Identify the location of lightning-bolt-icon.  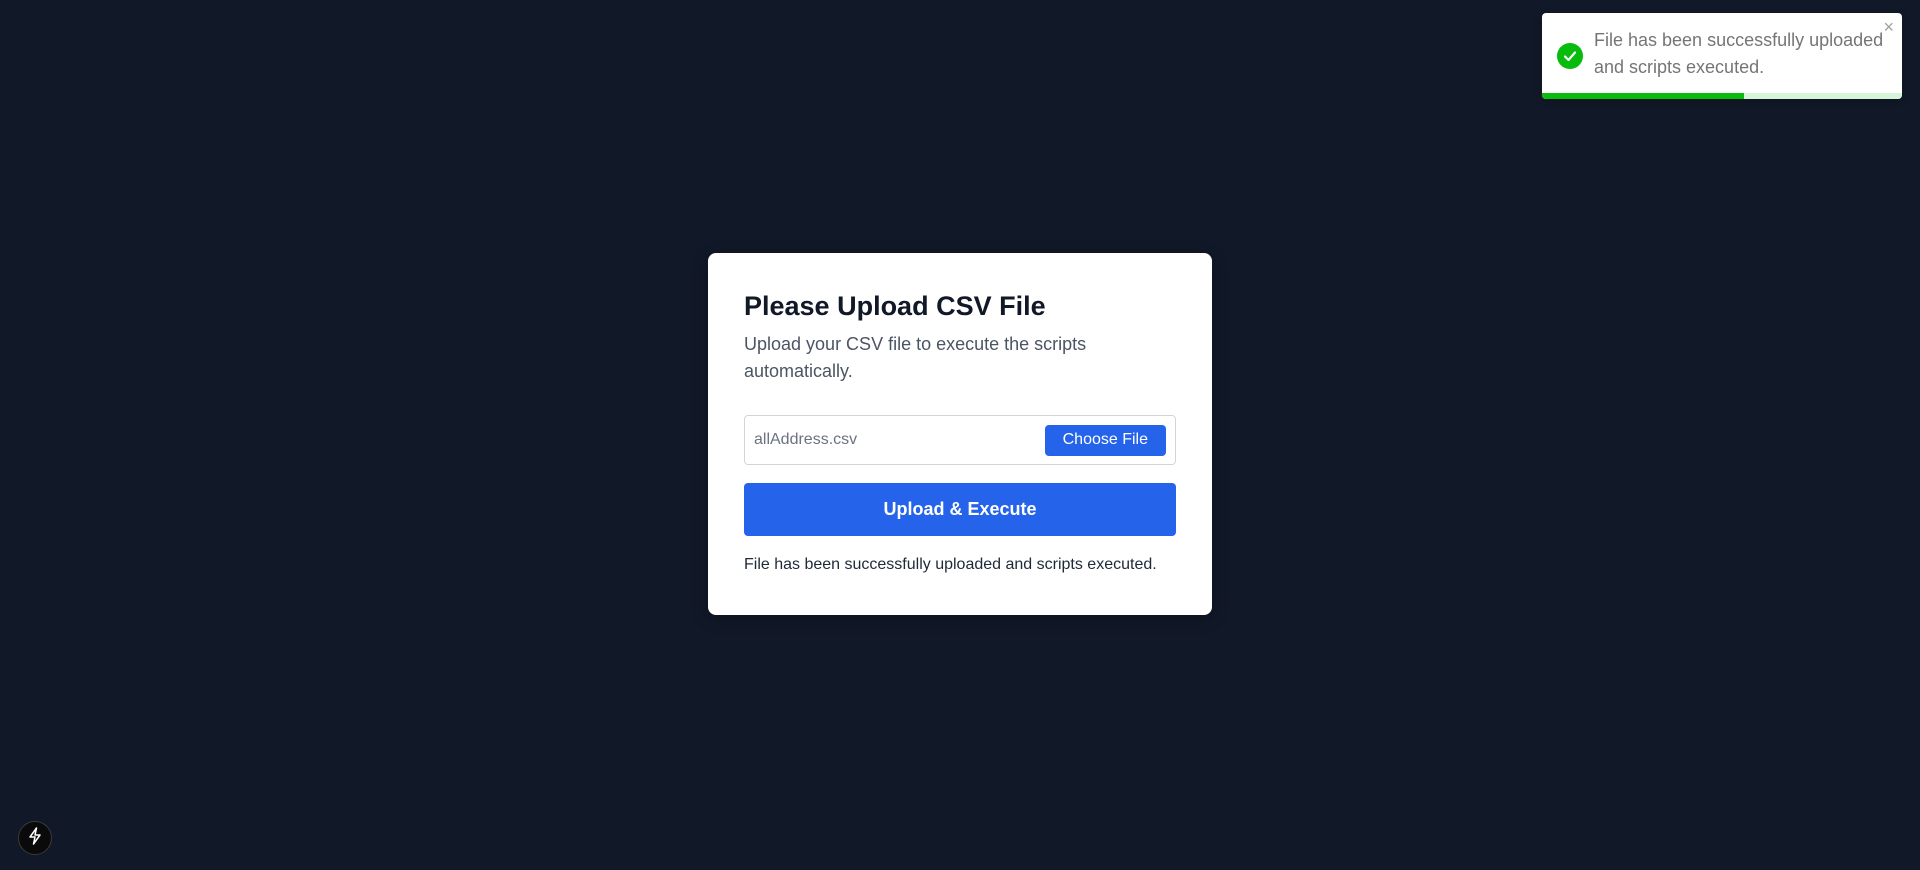
(35, 838).